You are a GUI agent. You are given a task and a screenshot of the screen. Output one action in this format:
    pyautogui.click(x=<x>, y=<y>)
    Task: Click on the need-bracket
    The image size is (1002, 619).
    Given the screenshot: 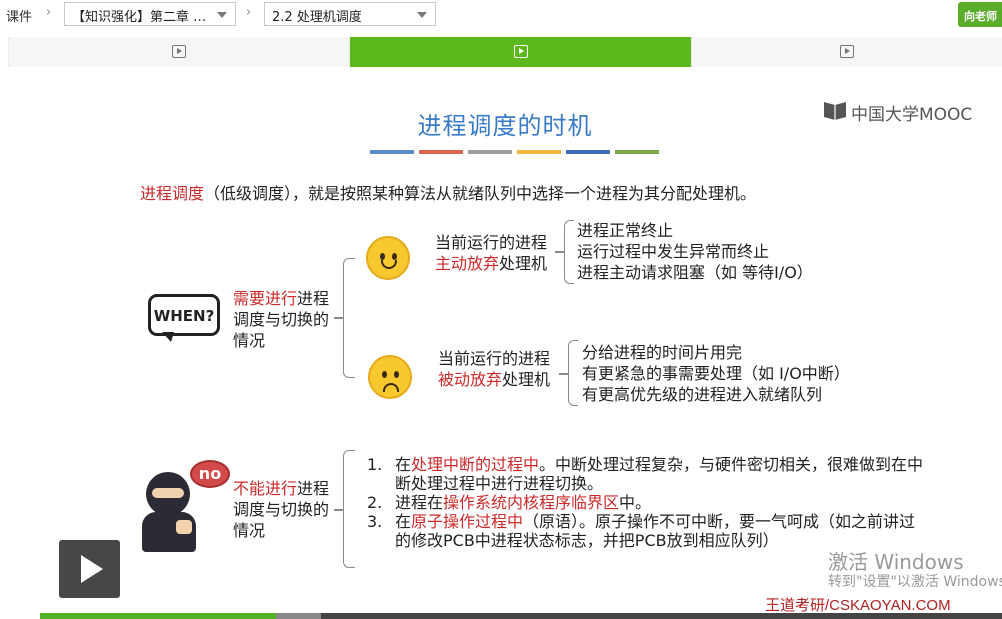 What is the action you would take?
    pyautogui.click(x=344, y=318)
    